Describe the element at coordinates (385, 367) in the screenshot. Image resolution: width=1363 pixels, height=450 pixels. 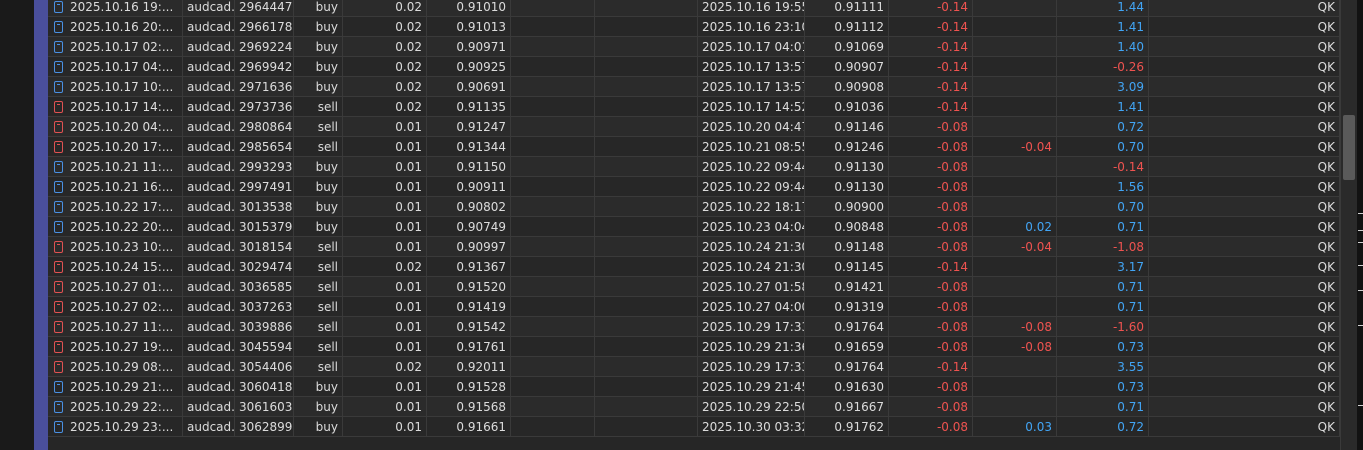
I see `volume-cell: 0.02` at that location.